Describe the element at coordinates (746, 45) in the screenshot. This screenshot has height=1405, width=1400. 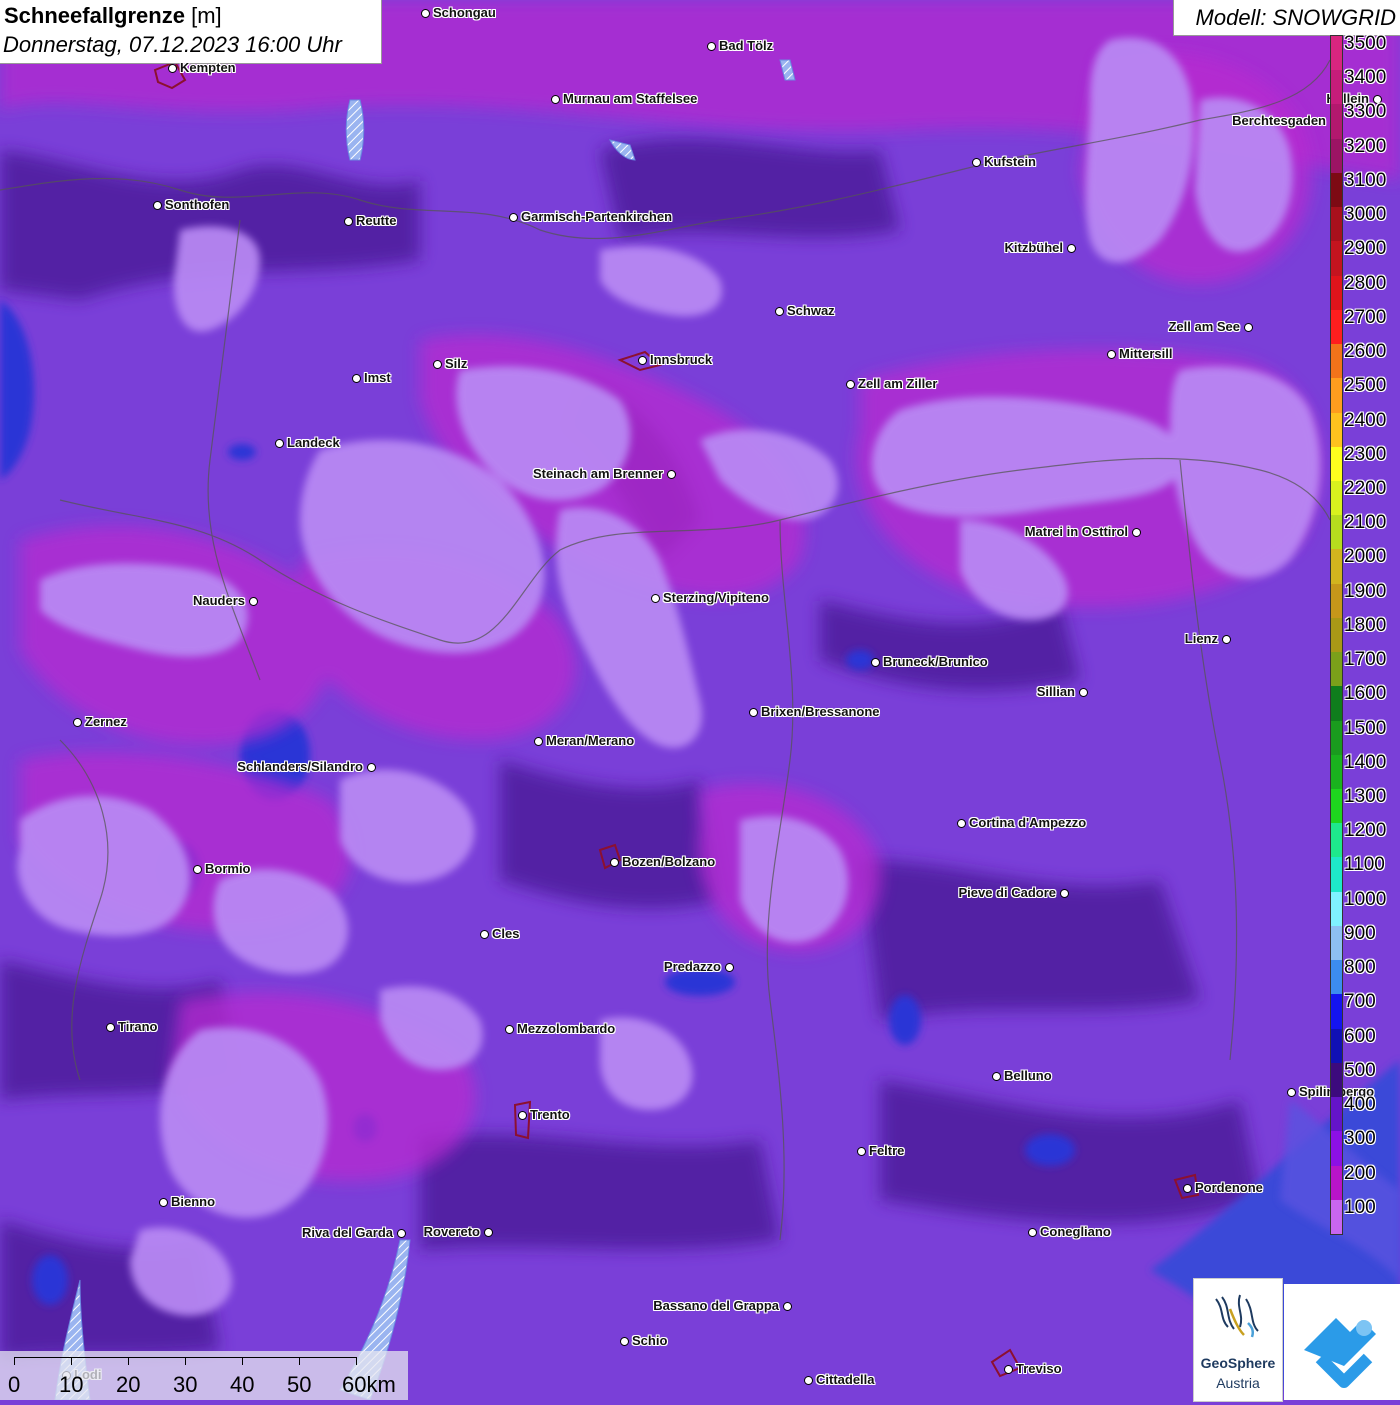
I see `place-label: Bad Tölz` at that location.